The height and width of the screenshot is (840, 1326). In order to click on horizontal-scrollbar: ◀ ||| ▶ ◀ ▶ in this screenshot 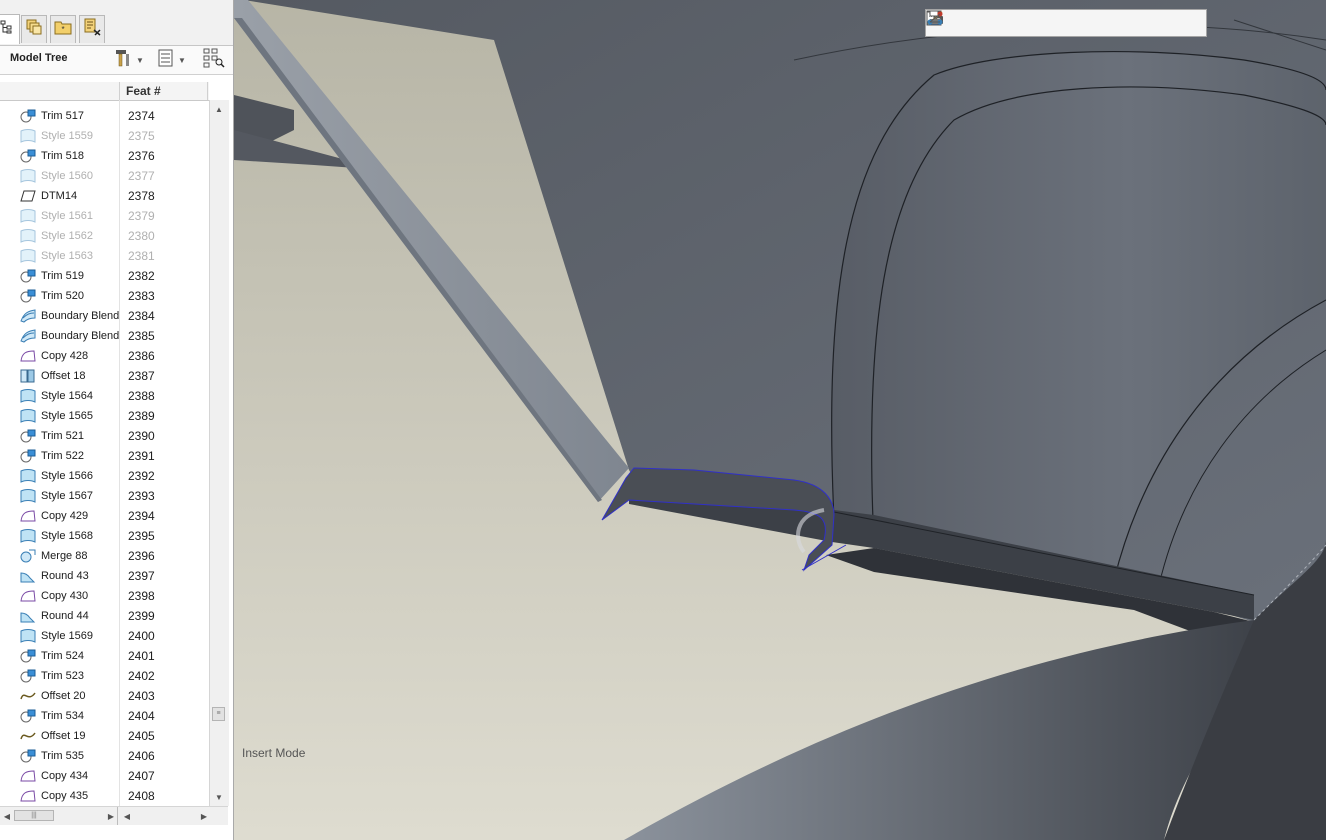, I will do `click(114, 815)`.